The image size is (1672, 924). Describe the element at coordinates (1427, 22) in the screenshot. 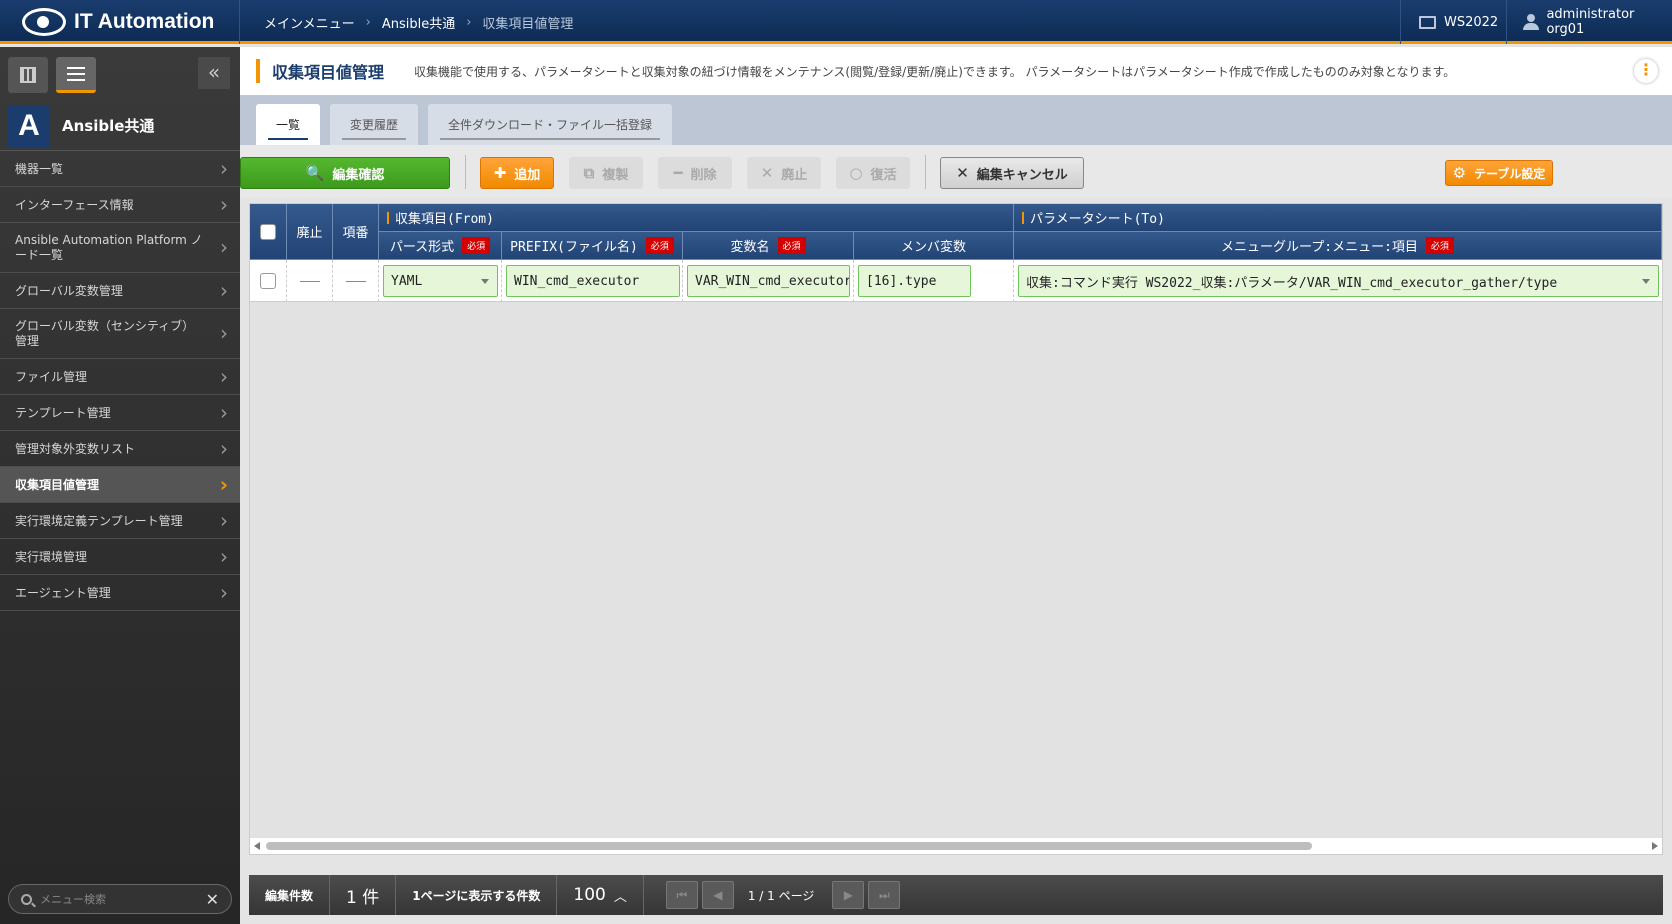

I see `workspace-icon` at that location.